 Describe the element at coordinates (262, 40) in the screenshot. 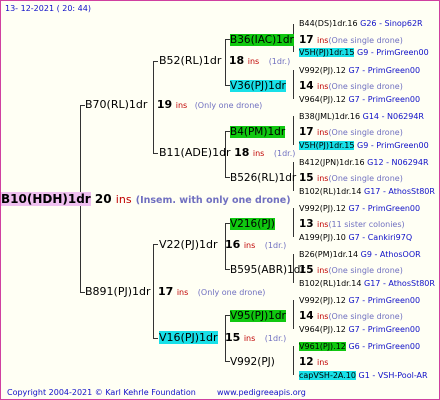

I see `gen3-name: B36(IAC)1dr` at that location.